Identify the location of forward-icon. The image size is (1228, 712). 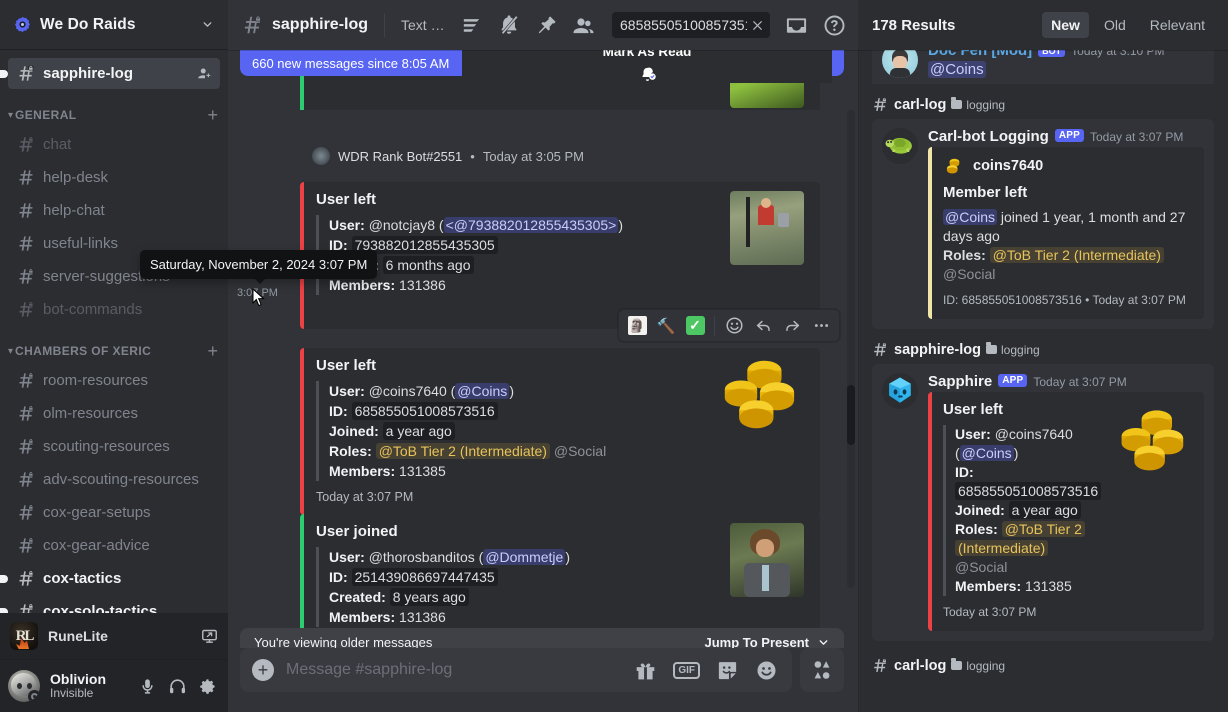
(792, 326).